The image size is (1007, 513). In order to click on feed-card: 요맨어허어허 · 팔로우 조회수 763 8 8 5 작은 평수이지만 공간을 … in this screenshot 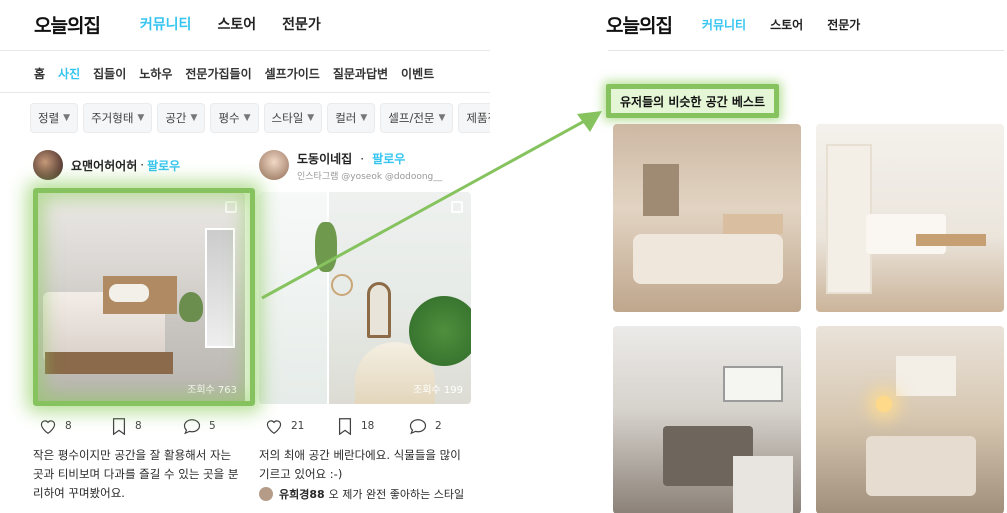, I will do `click(141, 325)`.